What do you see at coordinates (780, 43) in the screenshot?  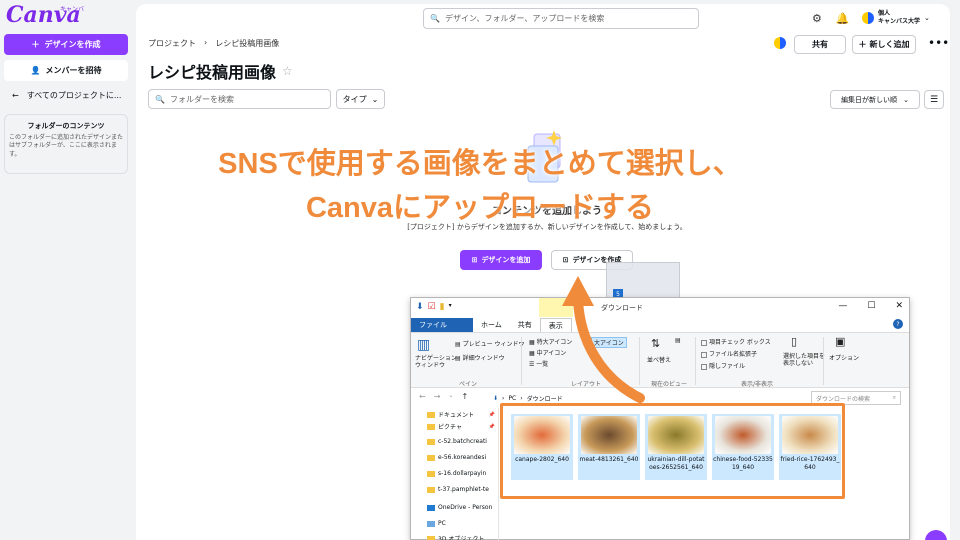 I see `team-logo-icon` at bounding box center [780, 43].